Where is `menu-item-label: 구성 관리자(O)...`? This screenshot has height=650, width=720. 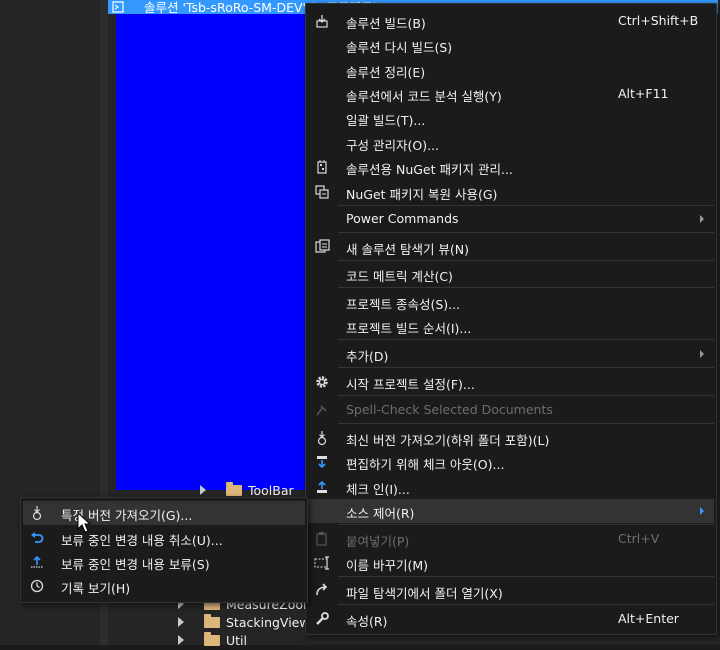 menu-item-label: 구성 관리자(O)... is located at coordinates (392, 145).